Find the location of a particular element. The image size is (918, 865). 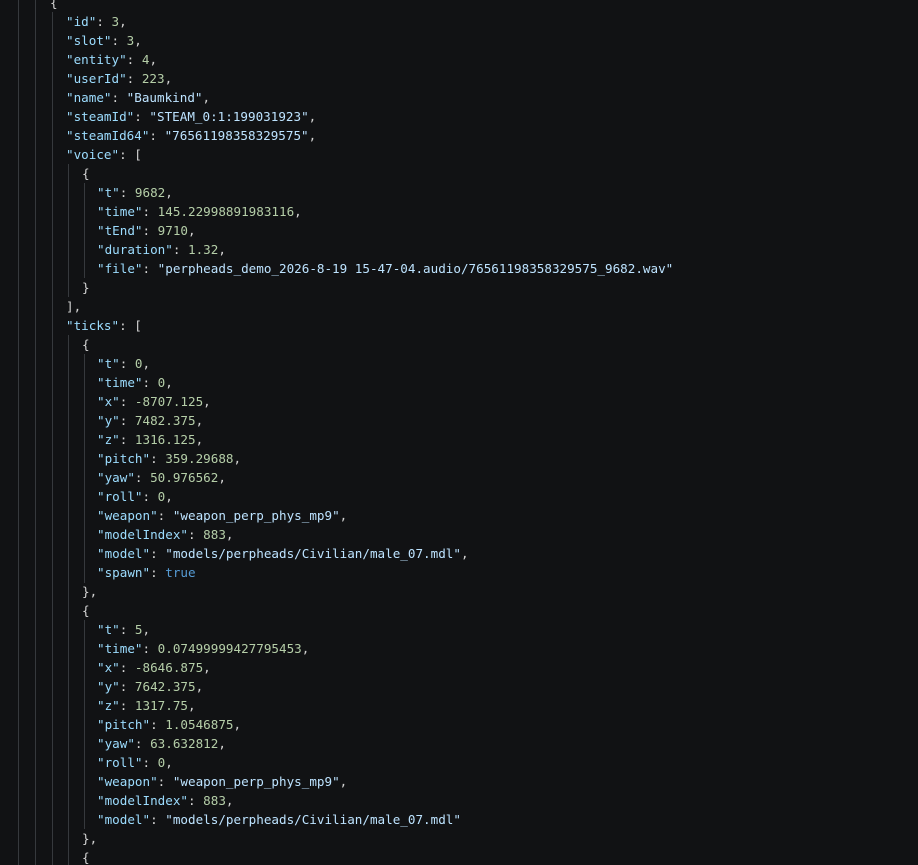

json-value: "76561198358329575" is located at coordinates (236, 135).